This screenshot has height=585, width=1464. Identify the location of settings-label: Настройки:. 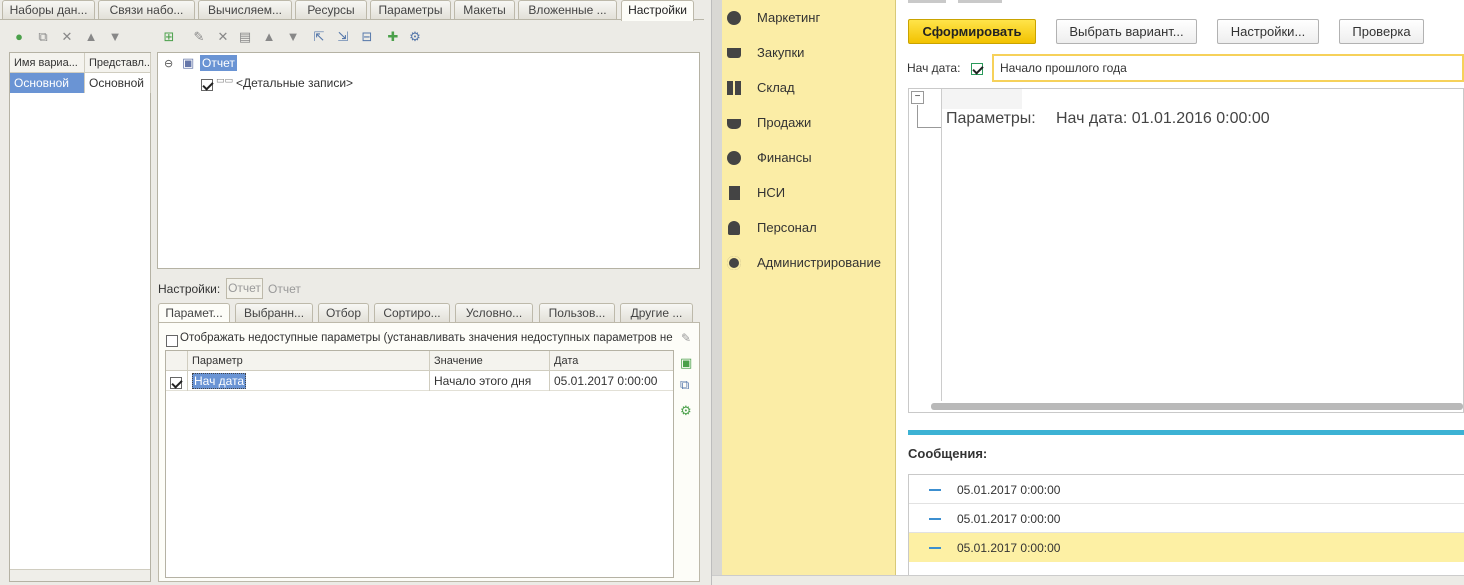
(189, 289).